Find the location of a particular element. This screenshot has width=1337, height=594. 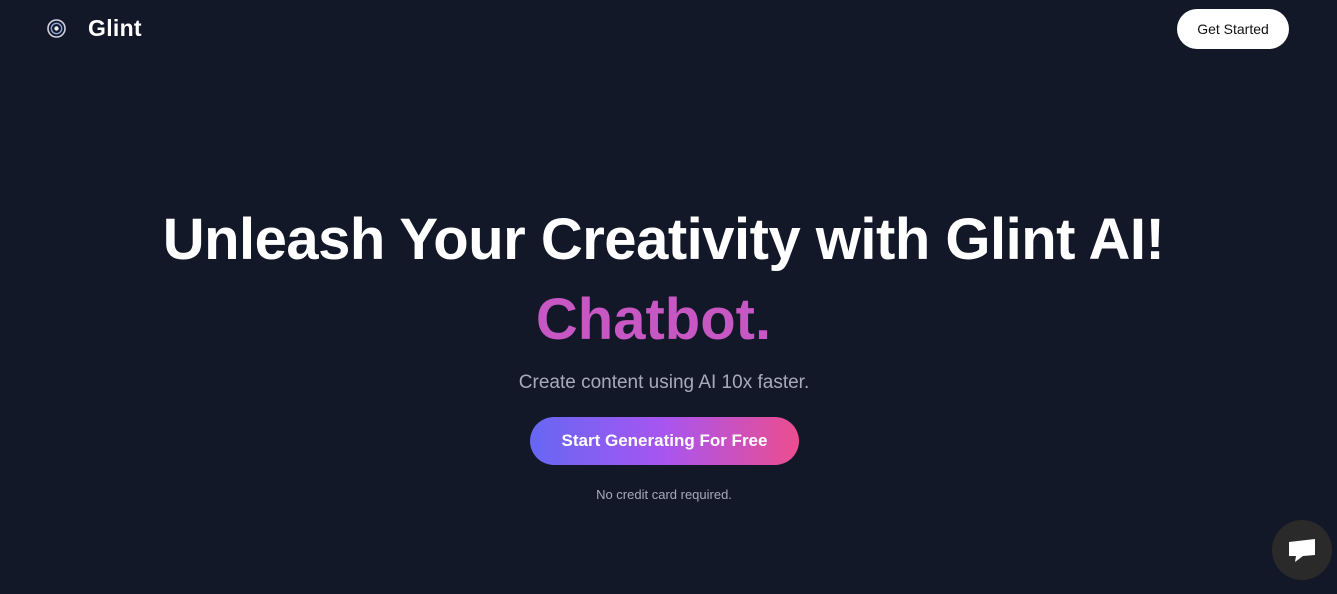

chat-launcher-button is located at coordinates (1302, 550).